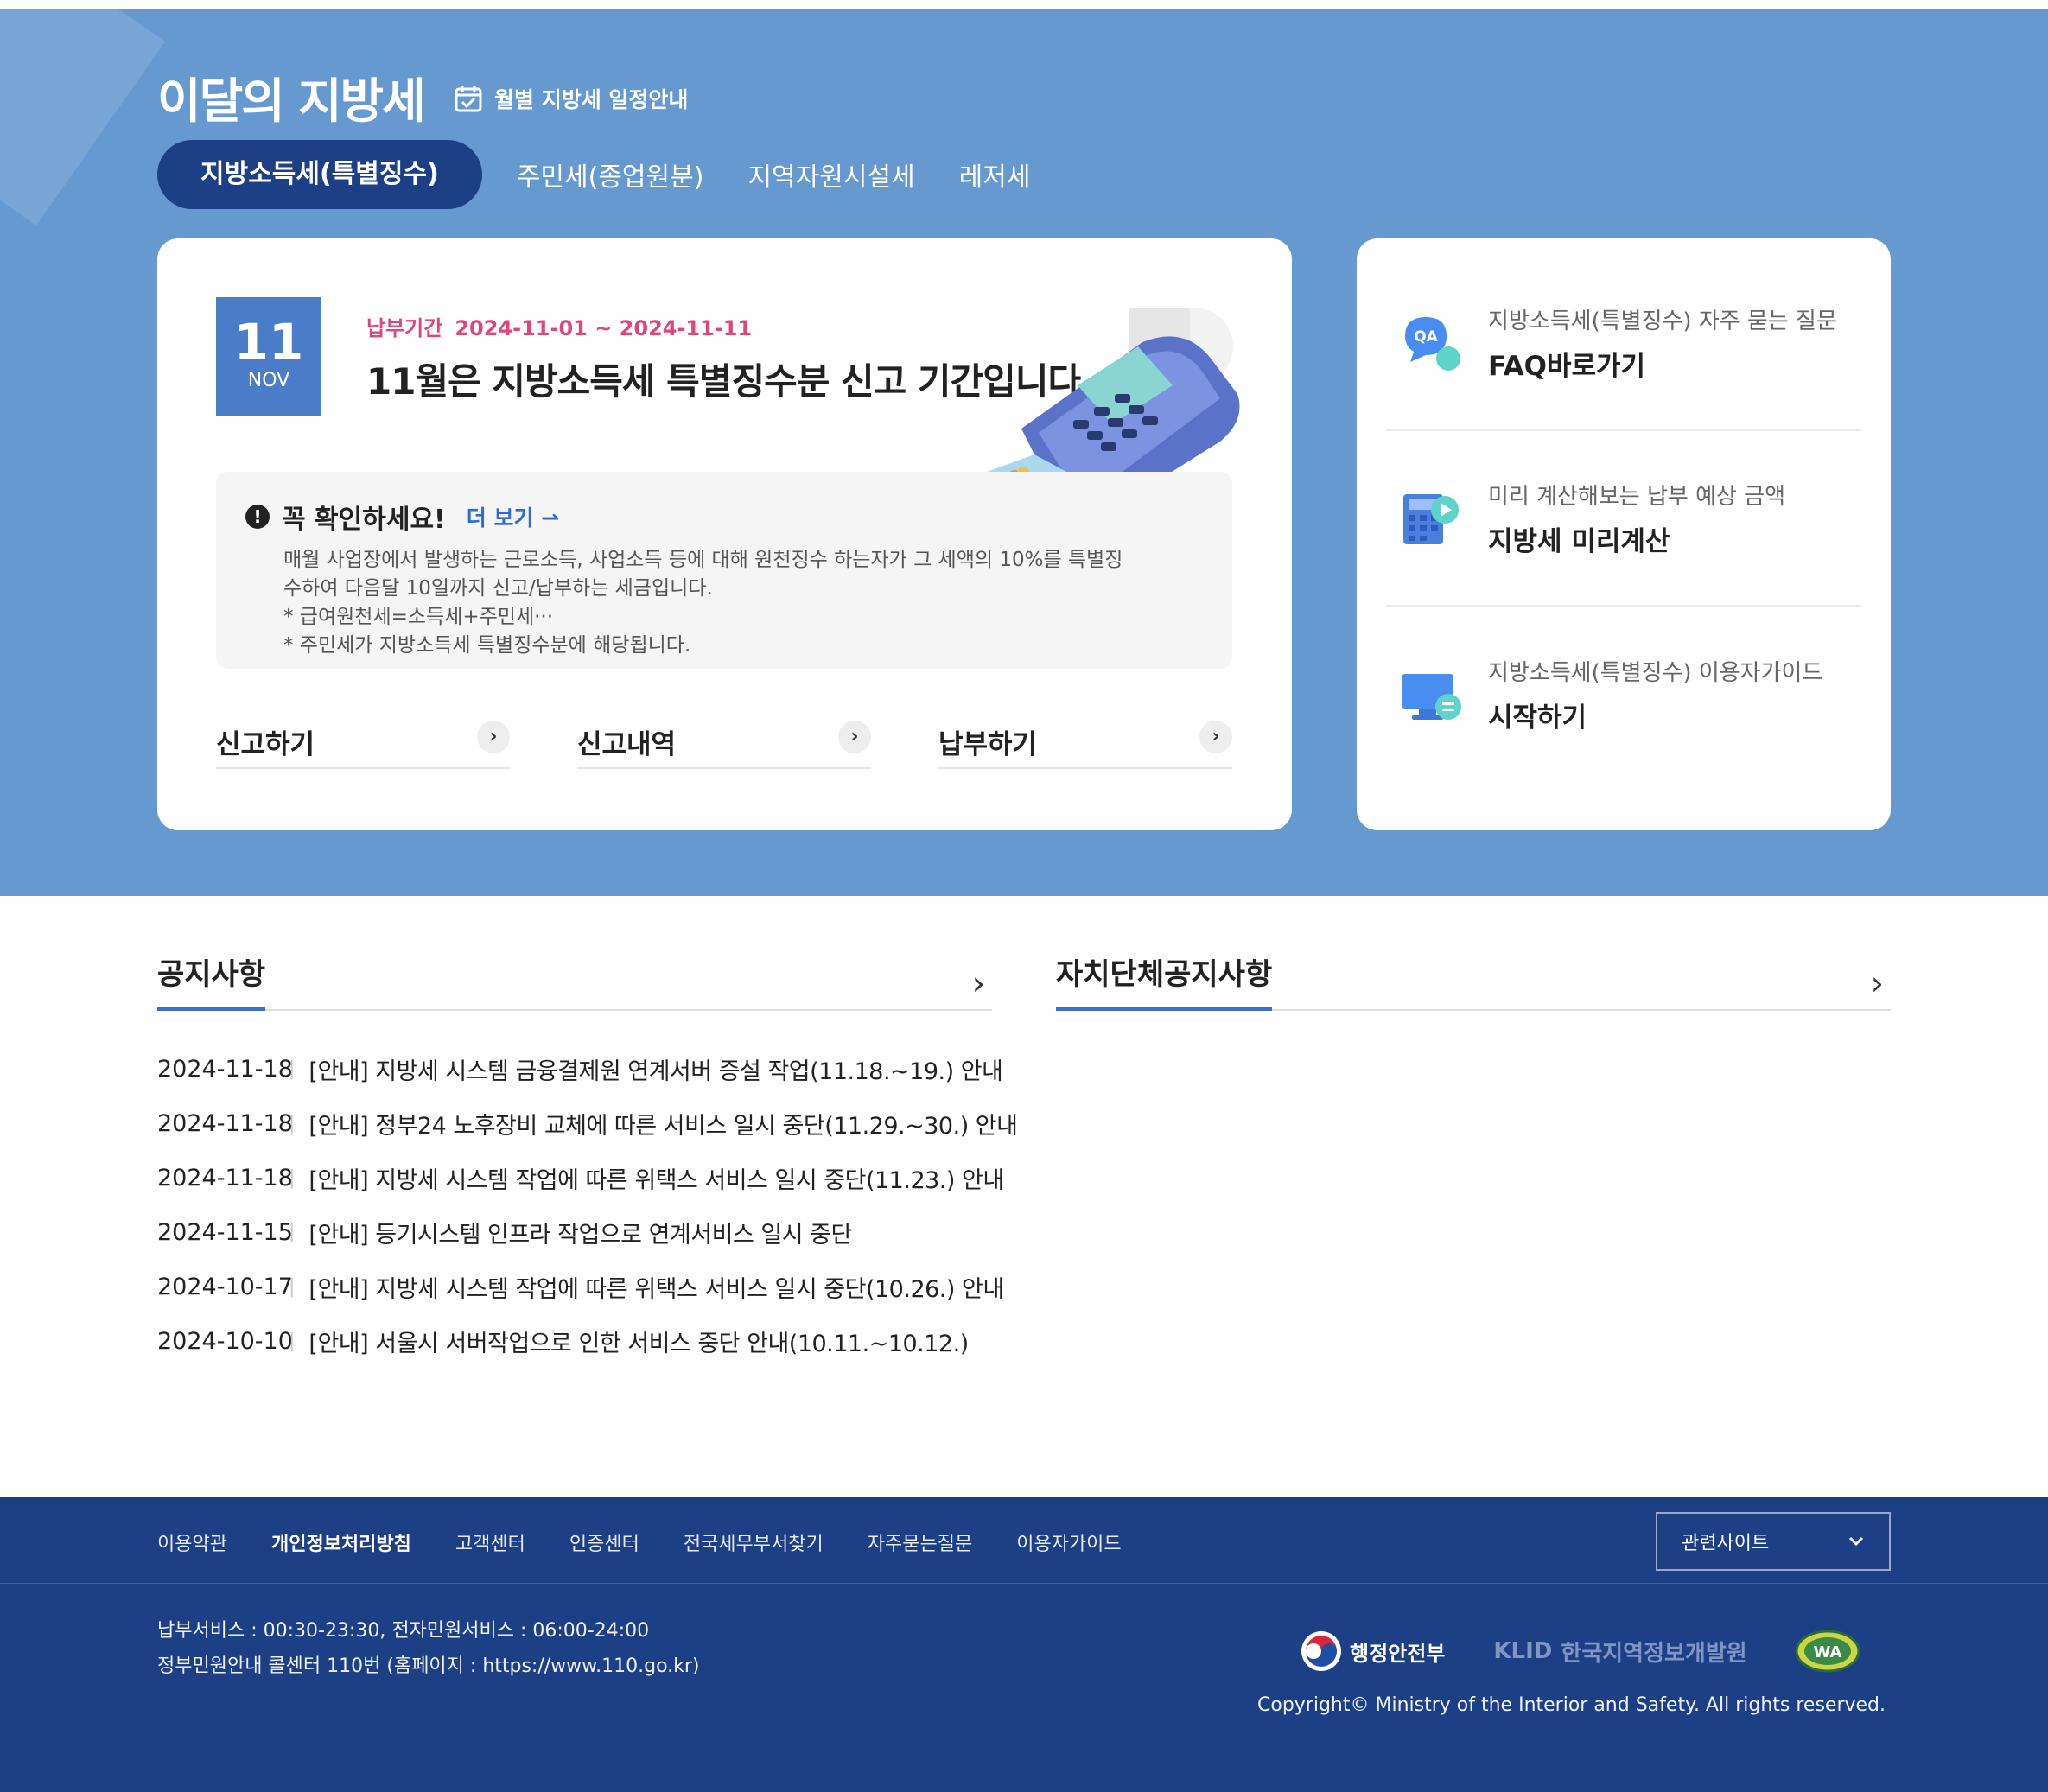 The width and height of the screenshot is (2048, 1792). Describe the element at coordinates (225, 1287) in the screenshot. I see `notice-date: 2024-10-17` at that location.